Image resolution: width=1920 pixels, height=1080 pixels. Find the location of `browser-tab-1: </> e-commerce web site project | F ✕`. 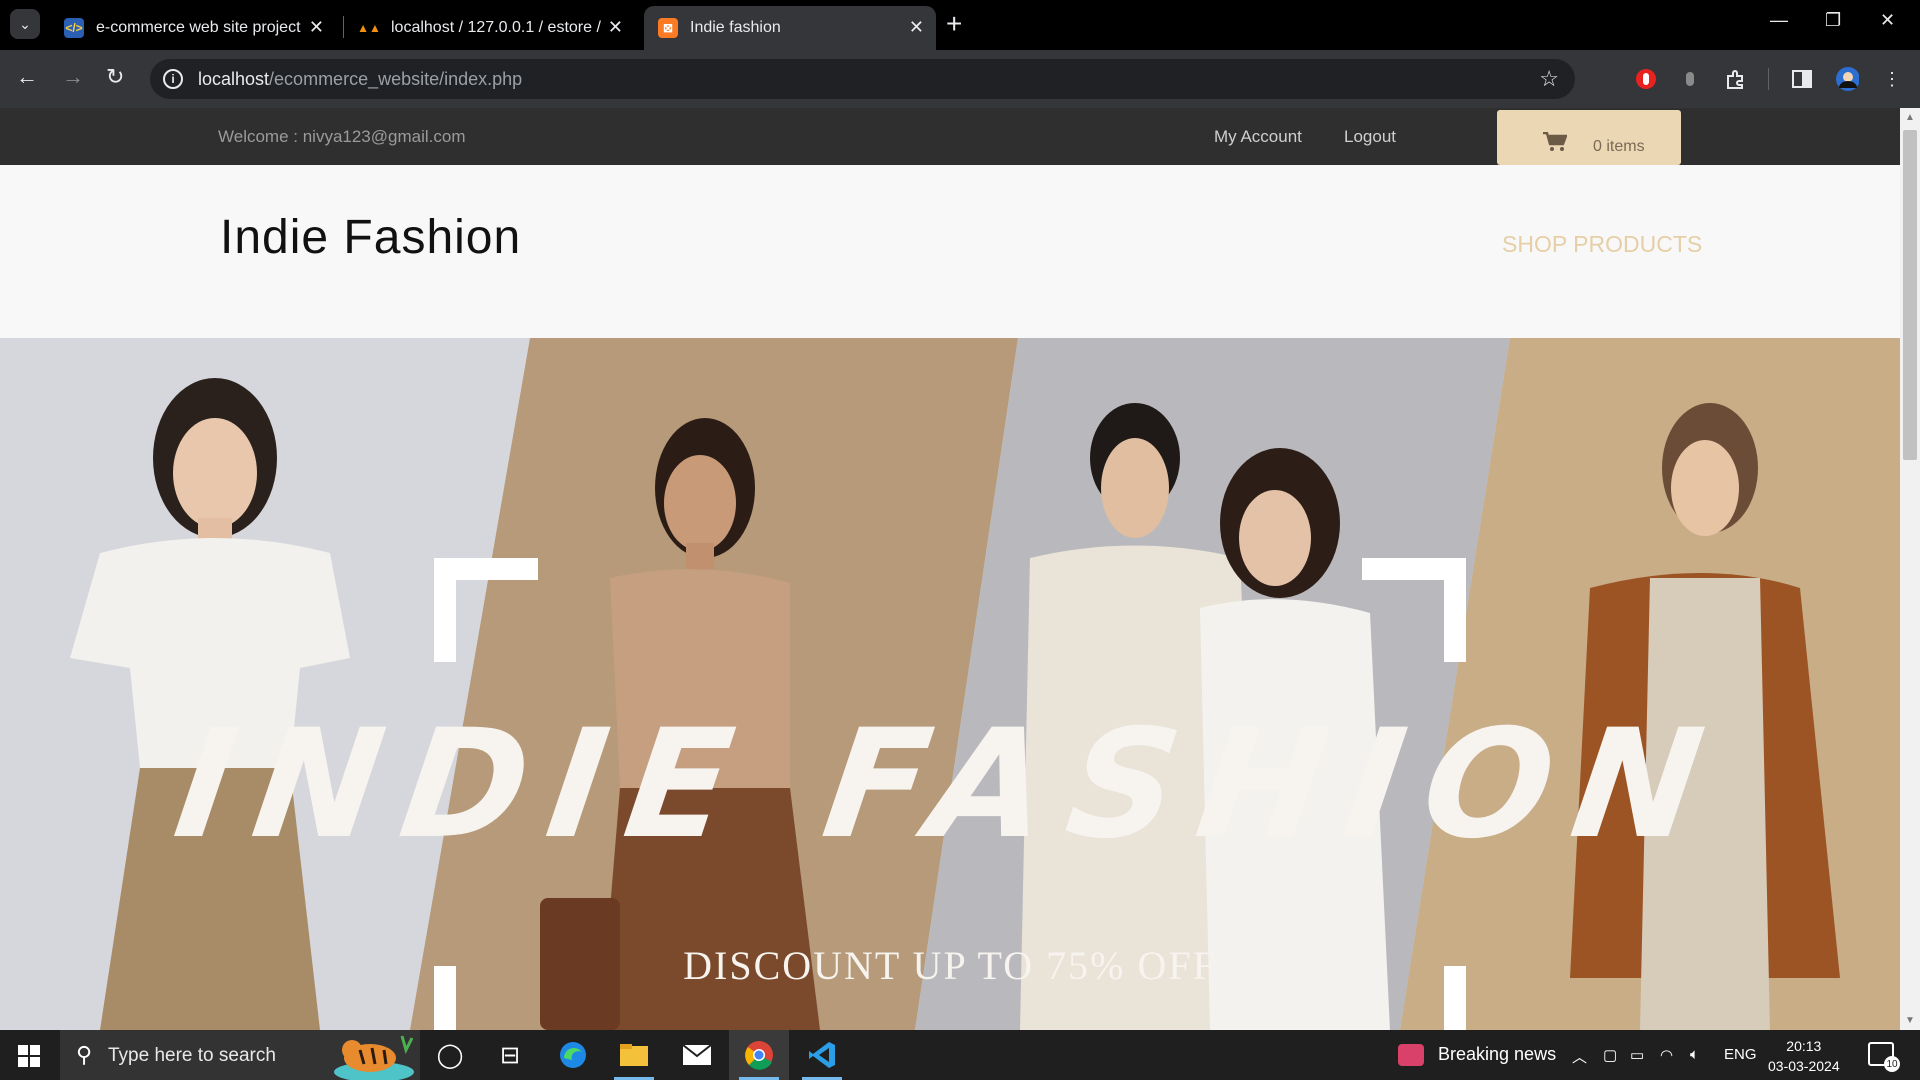

browser-tab-1: </> e-commerce web site project | F ✕ is located at coordinates (193, 28).